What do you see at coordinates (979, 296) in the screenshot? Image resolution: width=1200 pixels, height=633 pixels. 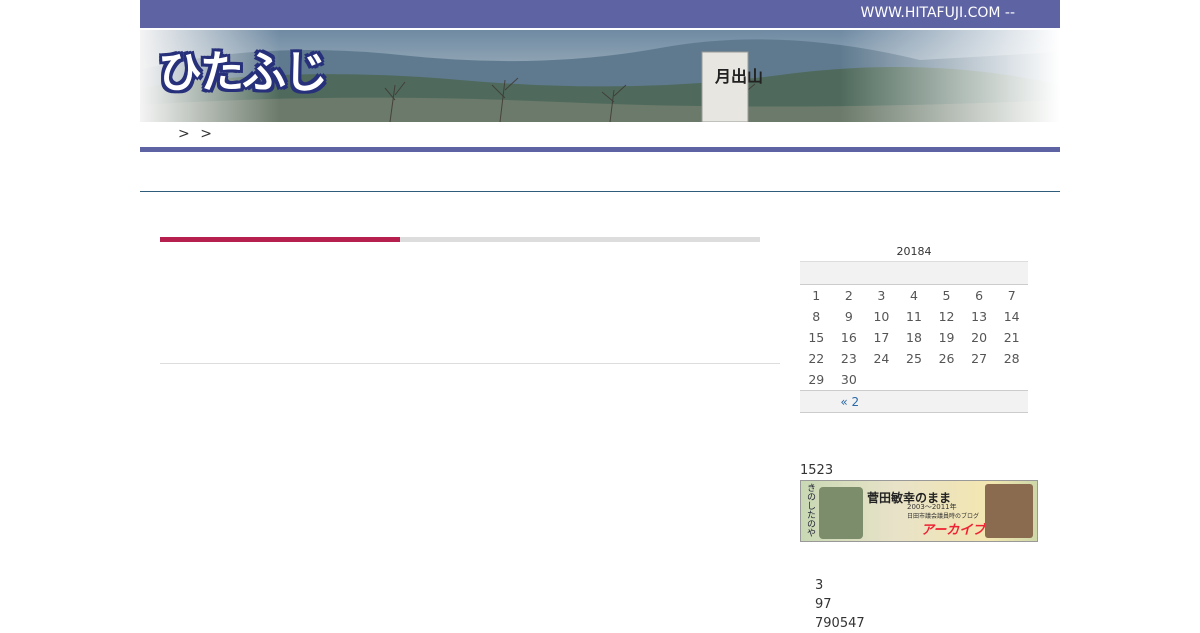 I see `calendar-day: 6` at bounding box center [979, 296].